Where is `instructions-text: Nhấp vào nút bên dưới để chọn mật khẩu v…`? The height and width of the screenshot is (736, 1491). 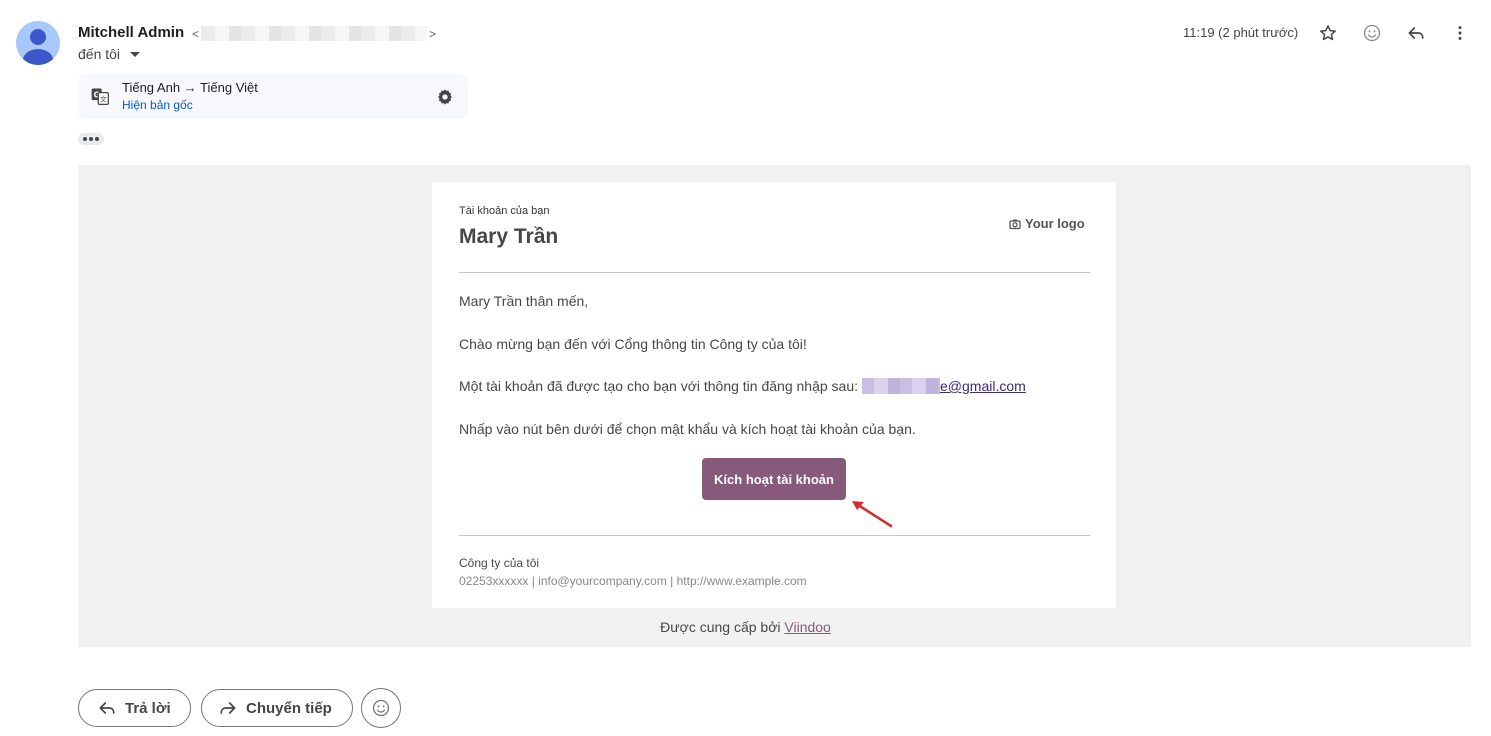
instructions-text: Nhấp vào nút bên dưới để chọn mật khẩu v… is located at coordinates (687, 429).